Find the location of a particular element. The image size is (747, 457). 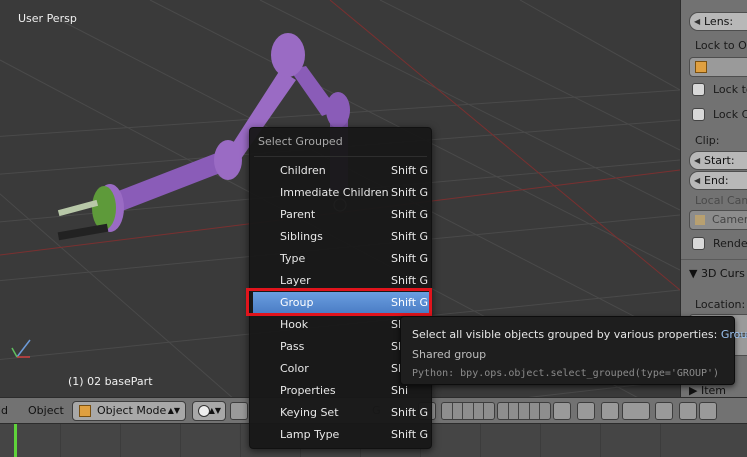

lock-to-cursor-label: Lock to is located at coordinates (730, 89).